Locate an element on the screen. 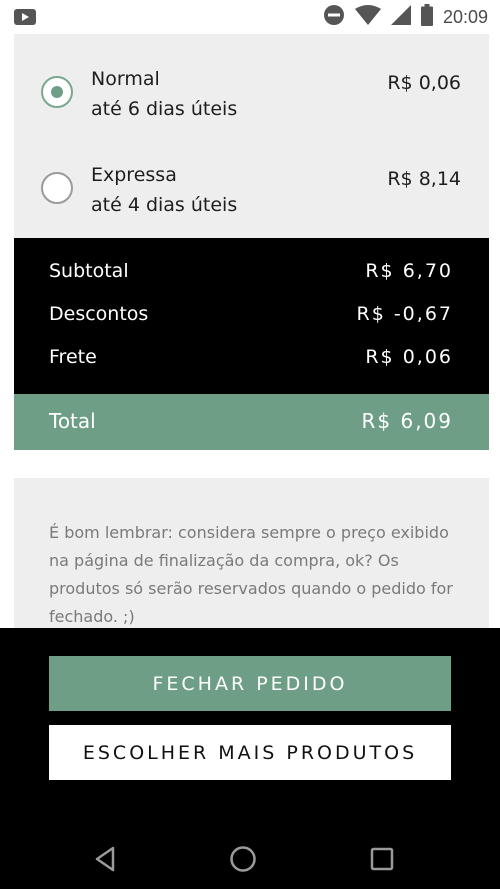  discount-label: Descontos is located at coordinates (99, 314).